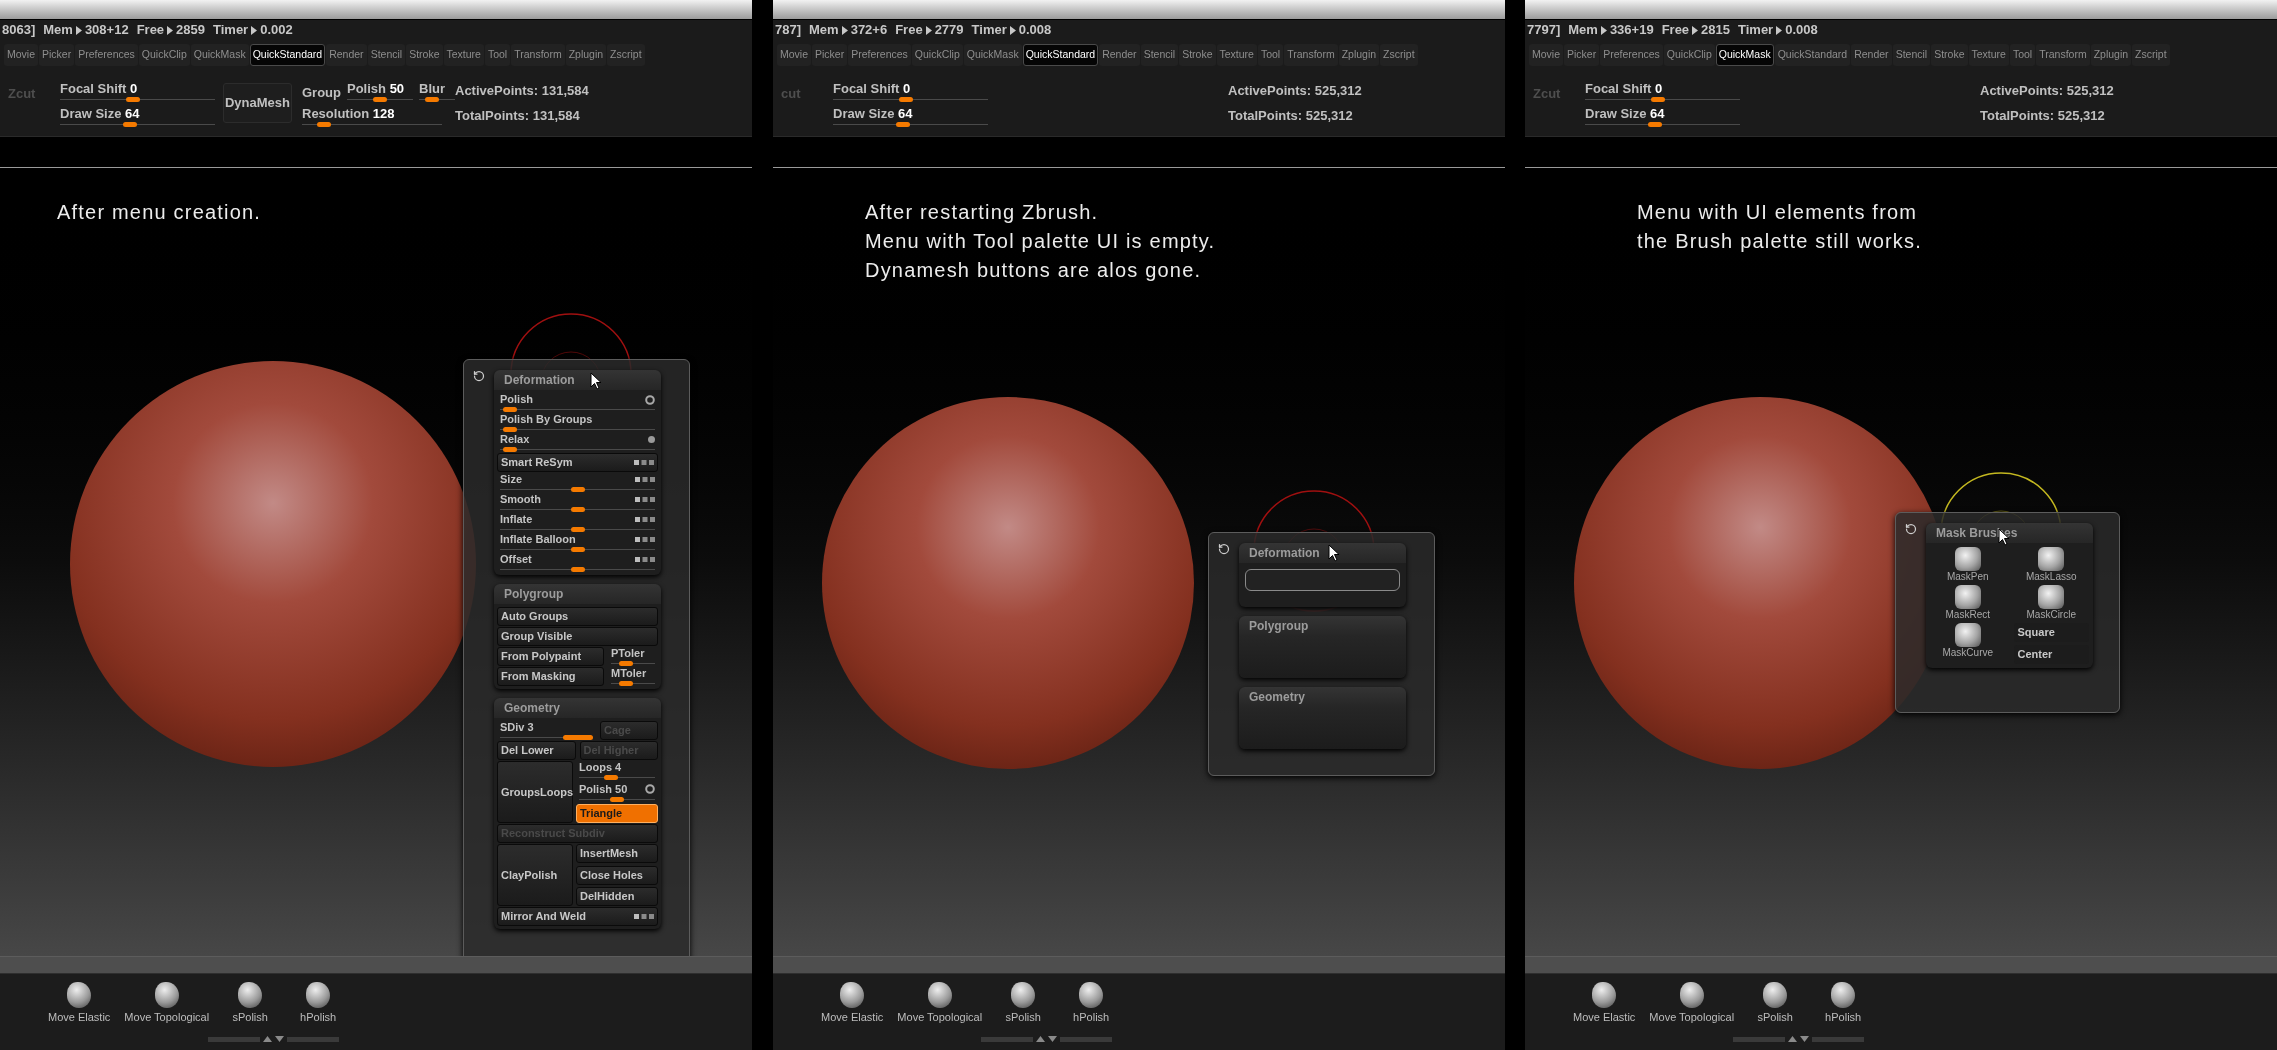  Describe the element at coordinates (550, 656) in the screenshot. I see `palette-button: From Polypaint` at that location.